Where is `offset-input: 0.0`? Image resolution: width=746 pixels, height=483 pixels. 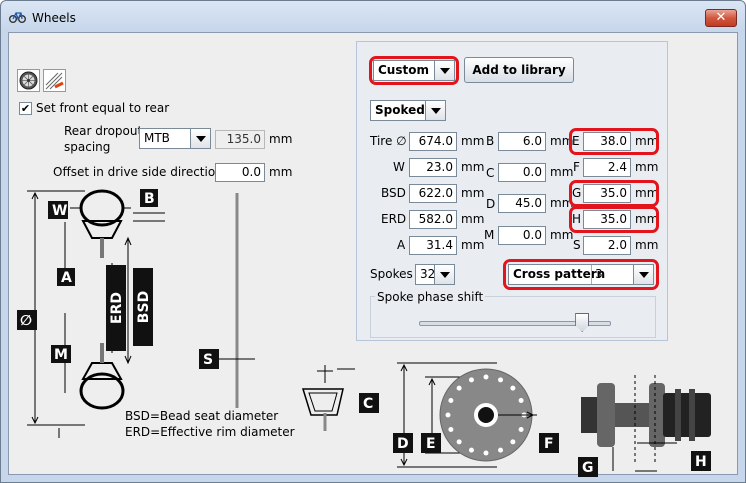
offset-input: 0.0 is located at coordinates (240, 172).